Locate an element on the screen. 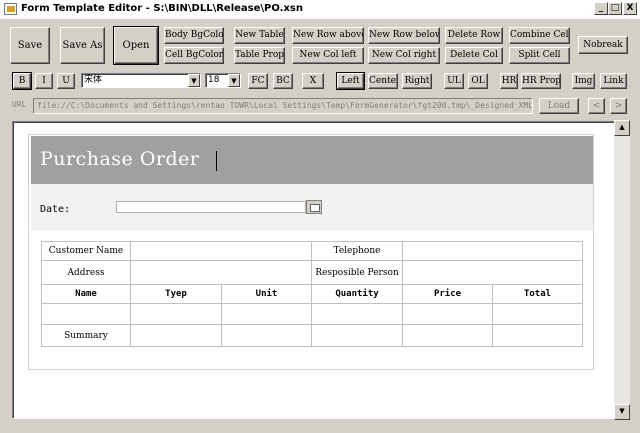  maximize-button: □ is located at coordinates (615, 8).